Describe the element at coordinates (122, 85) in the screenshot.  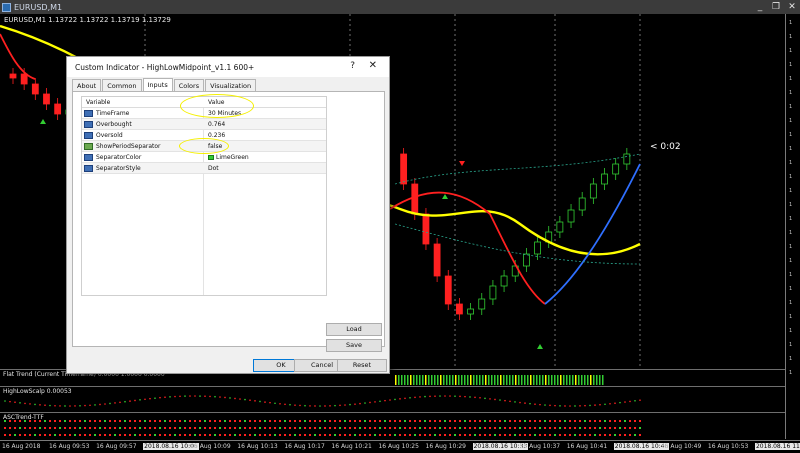
I see `tab-common: Common` at that location.